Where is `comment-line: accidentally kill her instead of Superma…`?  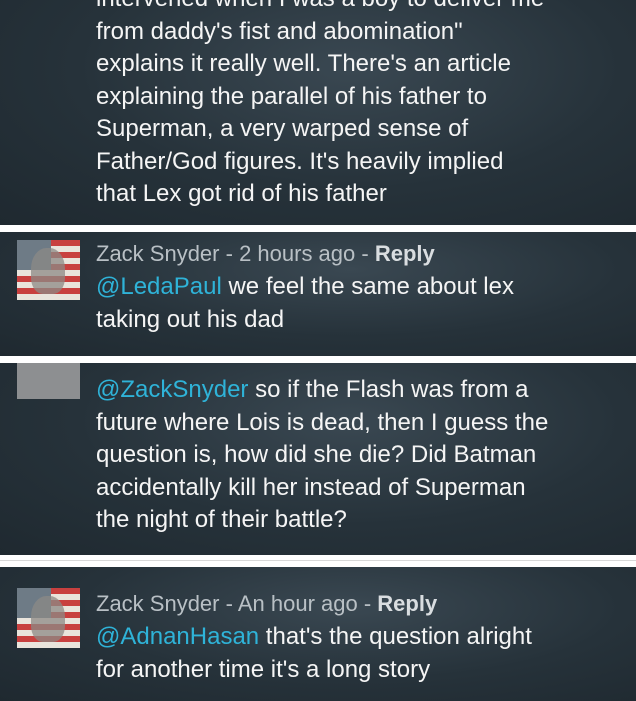 comment-line: accidentally kill her instead of Superma… is located at coordinates (311, 487).